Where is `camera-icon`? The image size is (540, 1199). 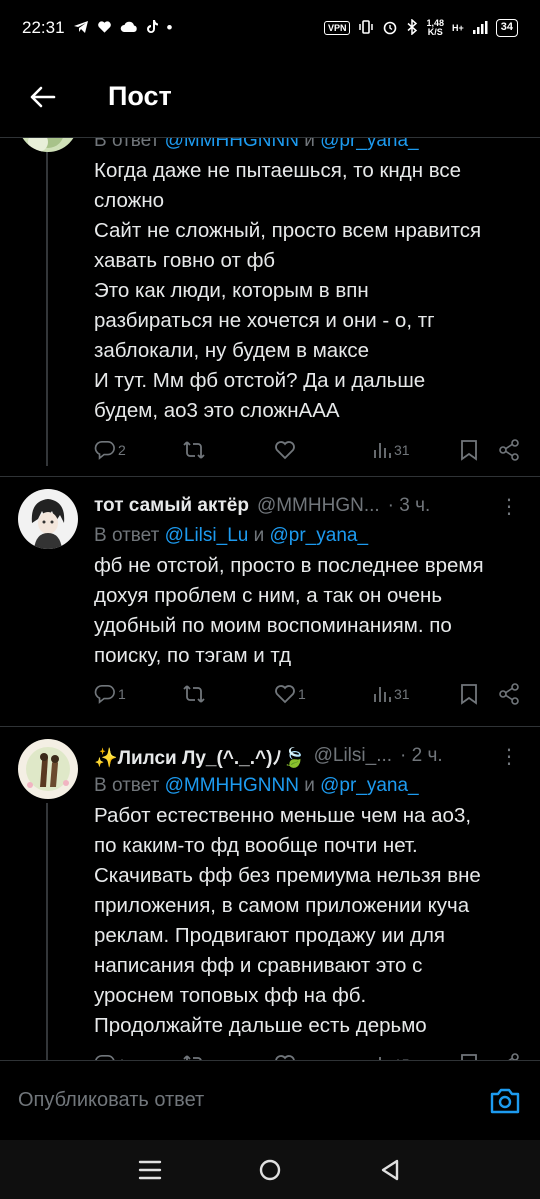
camera-icon is located at coordinates (505, 1100).